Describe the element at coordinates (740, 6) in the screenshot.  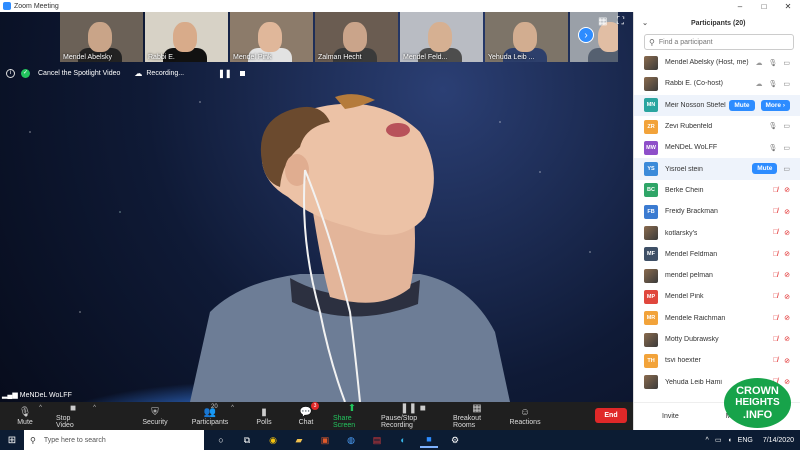
I see `minimize-button: –` at that location.